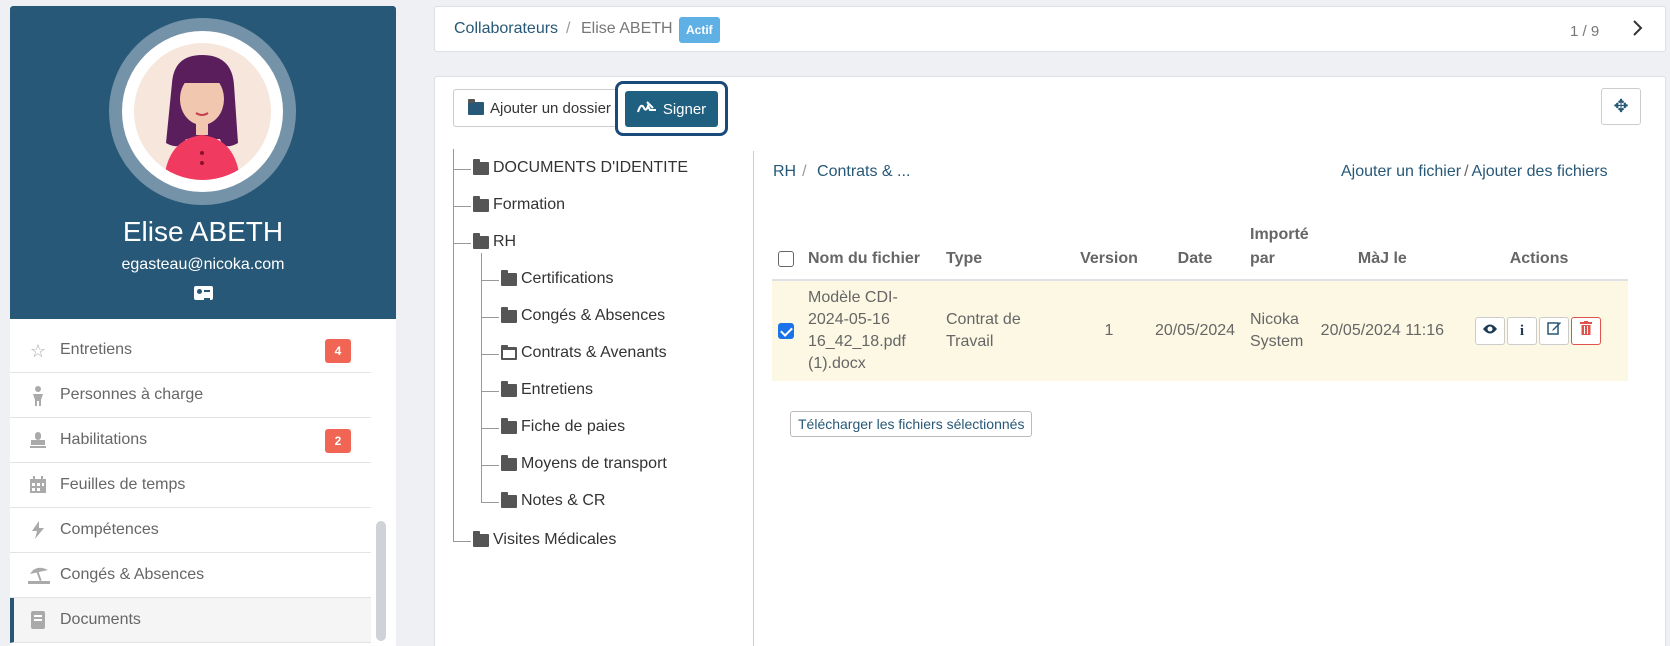  I want to click on sidebar-item-label: Congés & Absences, so click(132, 574).